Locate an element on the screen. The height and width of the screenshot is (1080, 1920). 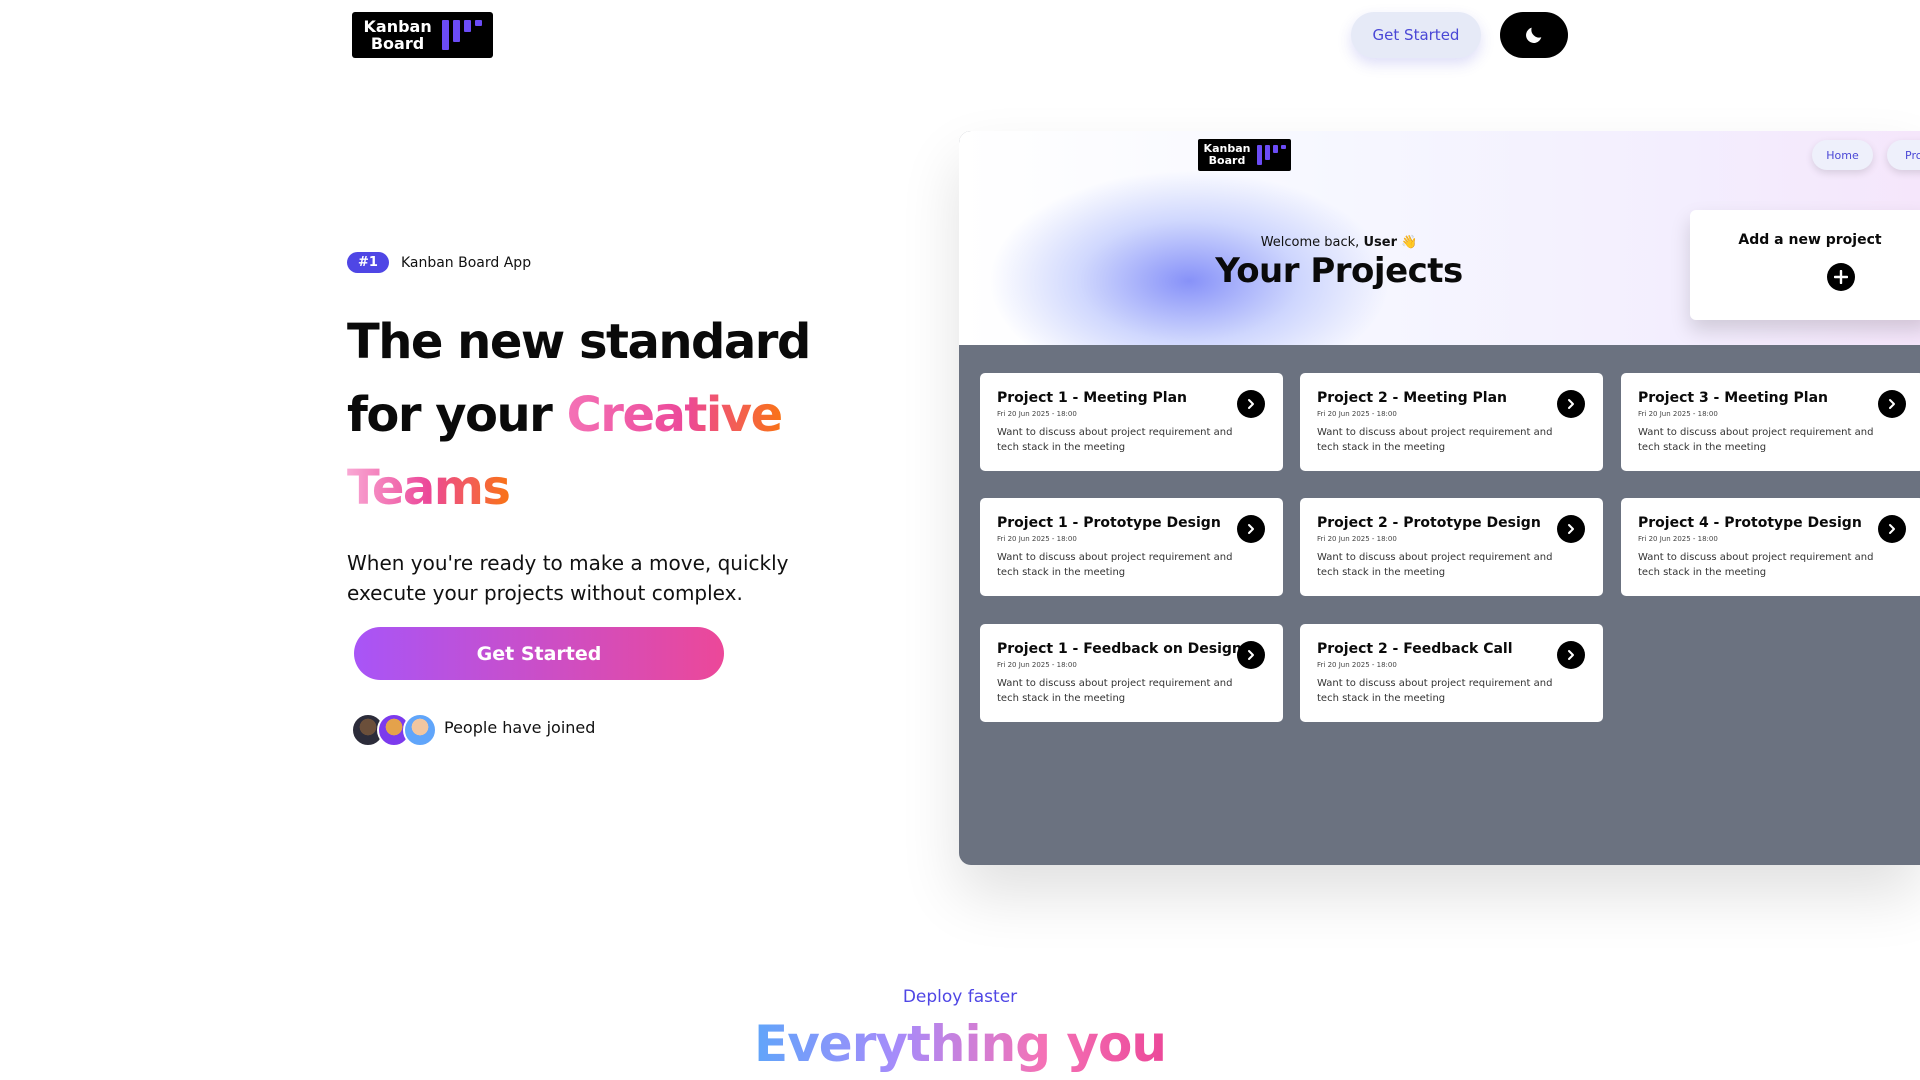
add-project-label: Add a new project is located at coordinates (1810, 240).